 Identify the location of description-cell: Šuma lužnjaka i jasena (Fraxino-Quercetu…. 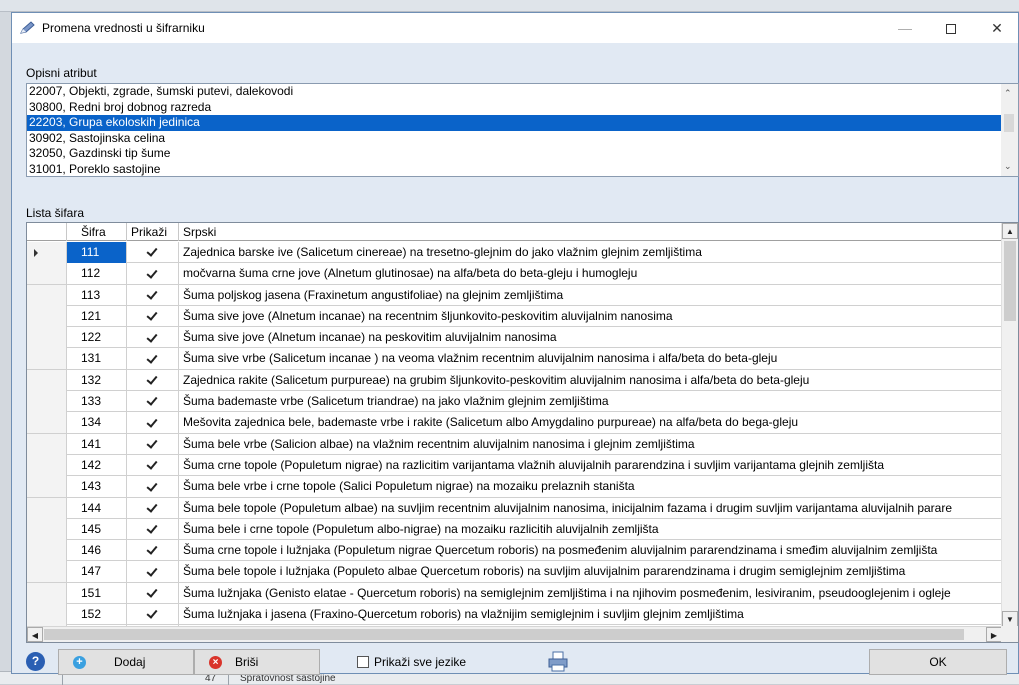
(590, 614).